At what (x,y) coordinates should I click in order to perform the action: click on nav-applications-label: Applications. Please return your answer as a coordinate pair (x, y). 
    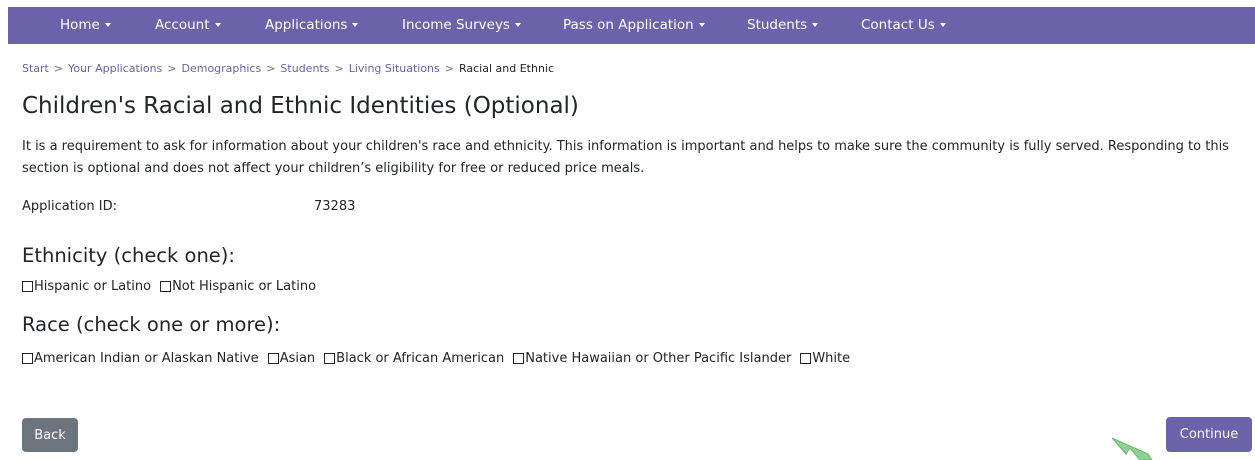
    Looking at the image, I should click on (306, 25).